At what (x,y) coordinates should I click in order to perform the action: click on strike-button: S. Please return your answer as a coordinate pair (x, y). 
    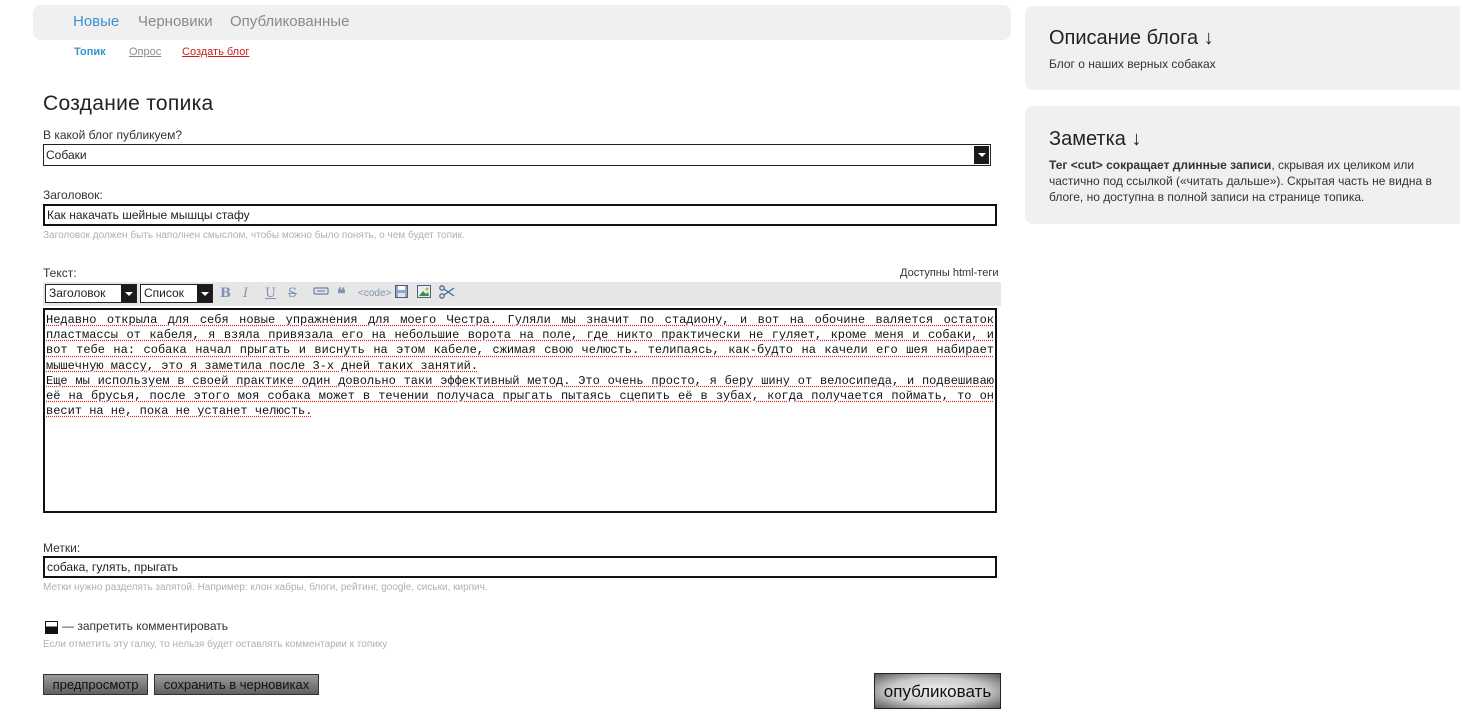
    Looking at the image, I should click on (292, 293).